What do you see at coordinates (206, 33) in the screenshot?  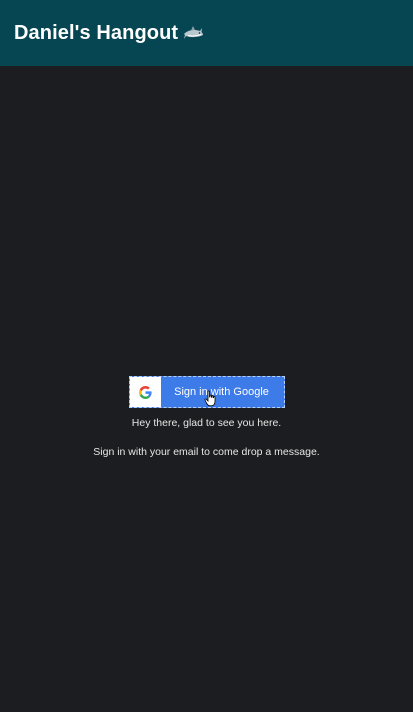 I see `app-header: Daniel's Hangout` at bounding box center [206, 33].